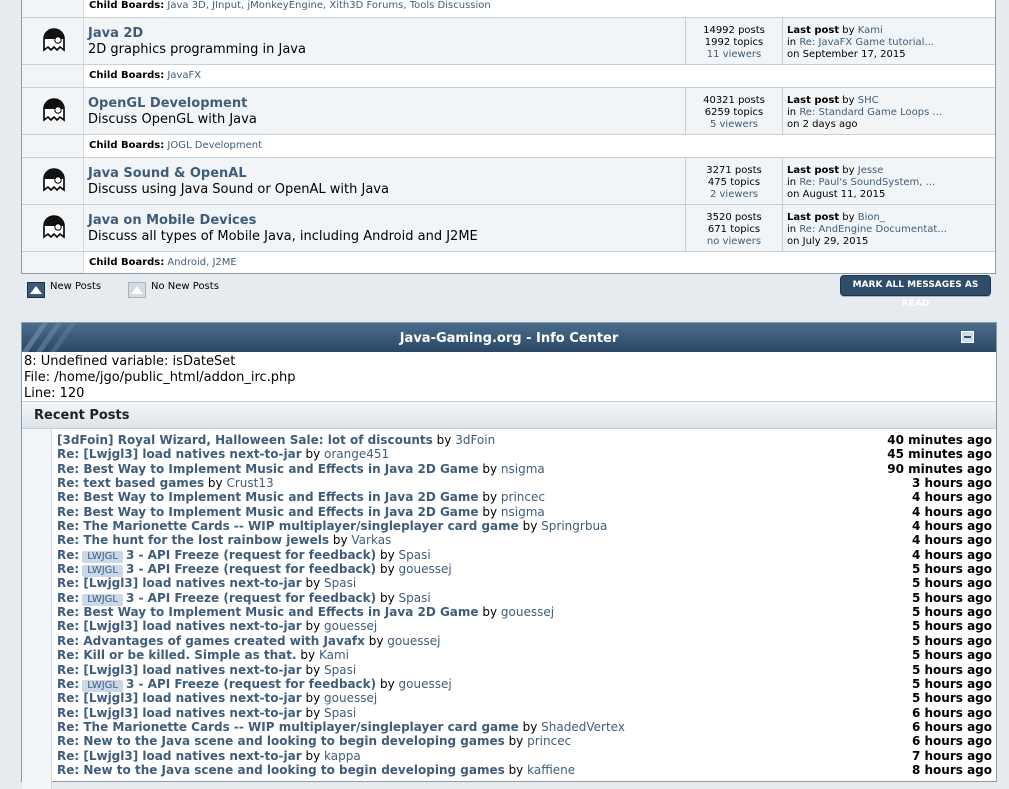  What do you see at coordinates (915, 292) in the screenshot?
I see `mark-all-read-button: MARK ALL MESSAGES AS READ` at bounding box center [915, 292].